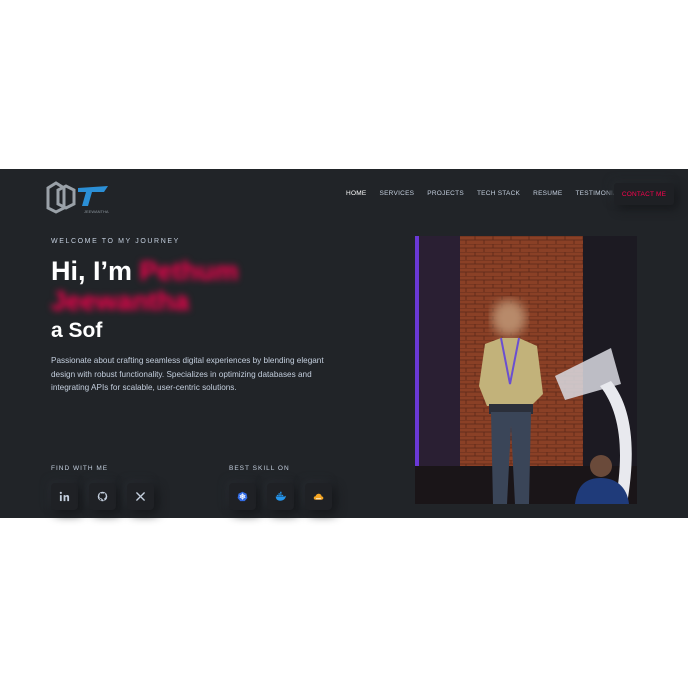  I want to click on nav-services: SERVICES, so click(397, 193).